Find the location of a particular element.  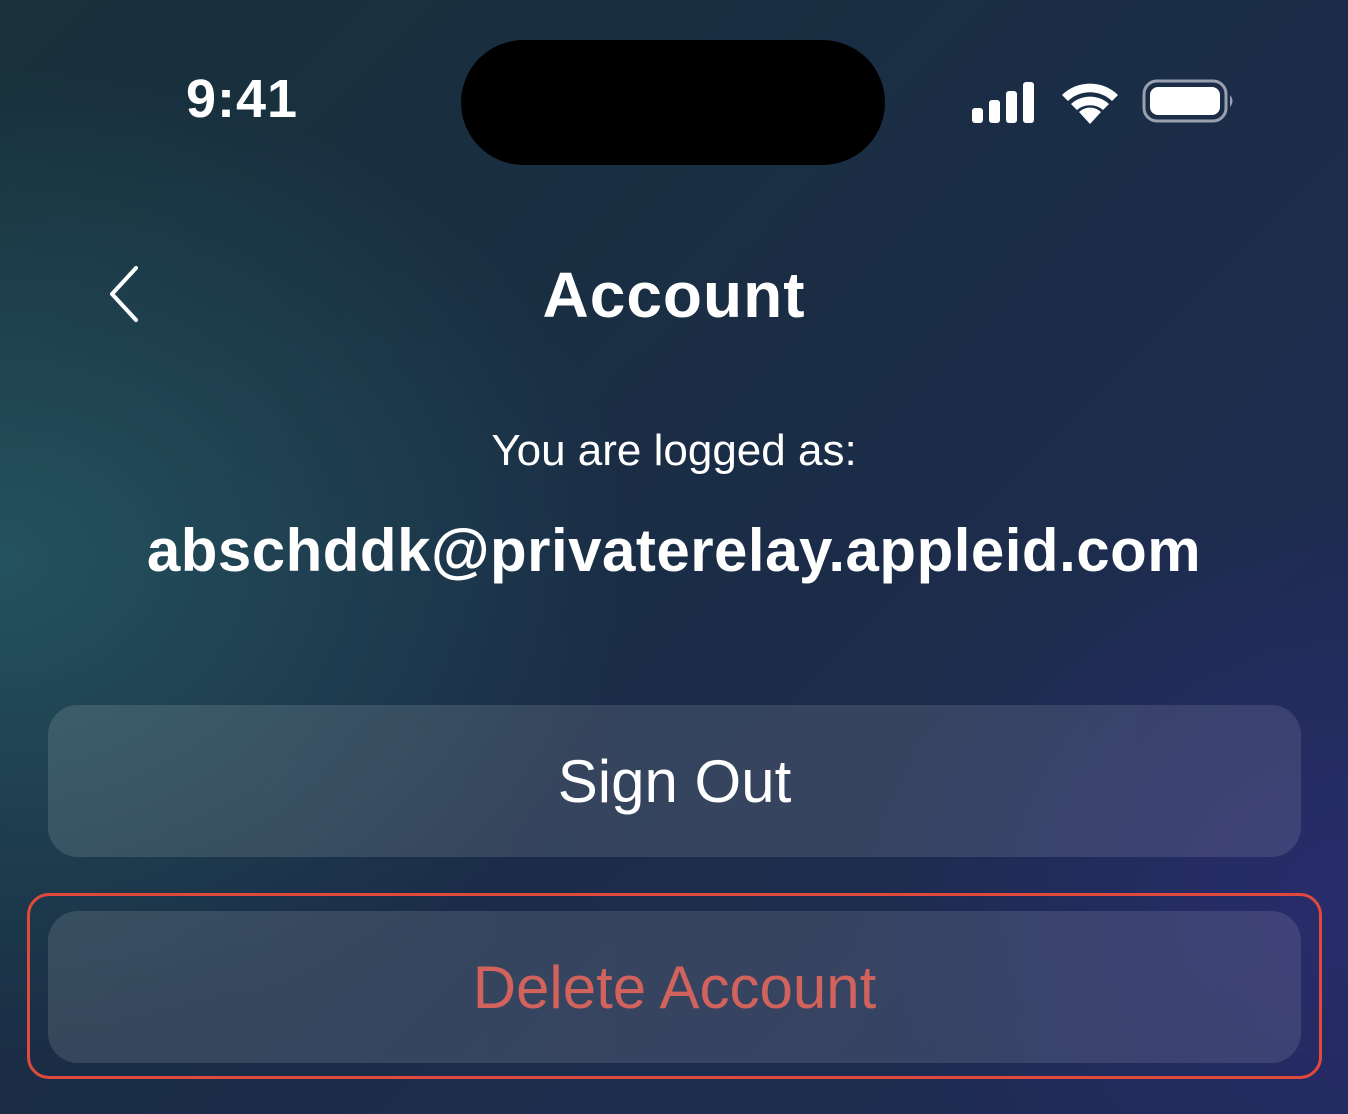

logged-in-label: You are logged as: is located at coordinates (674, 450).